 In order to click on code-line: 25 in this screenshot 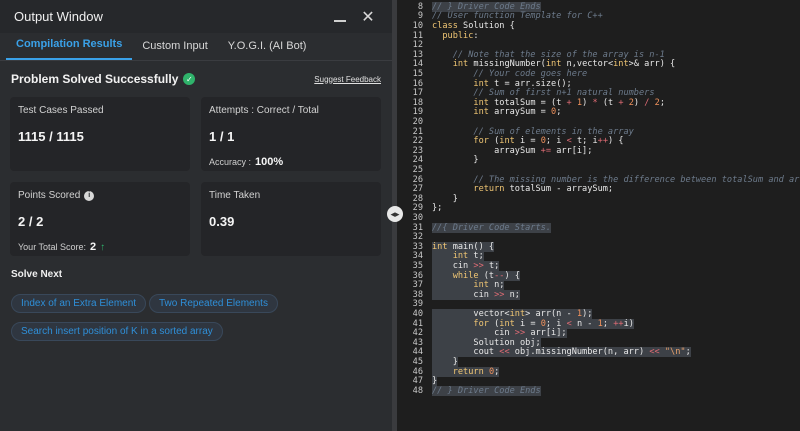, I will do `click(598, 170)`.